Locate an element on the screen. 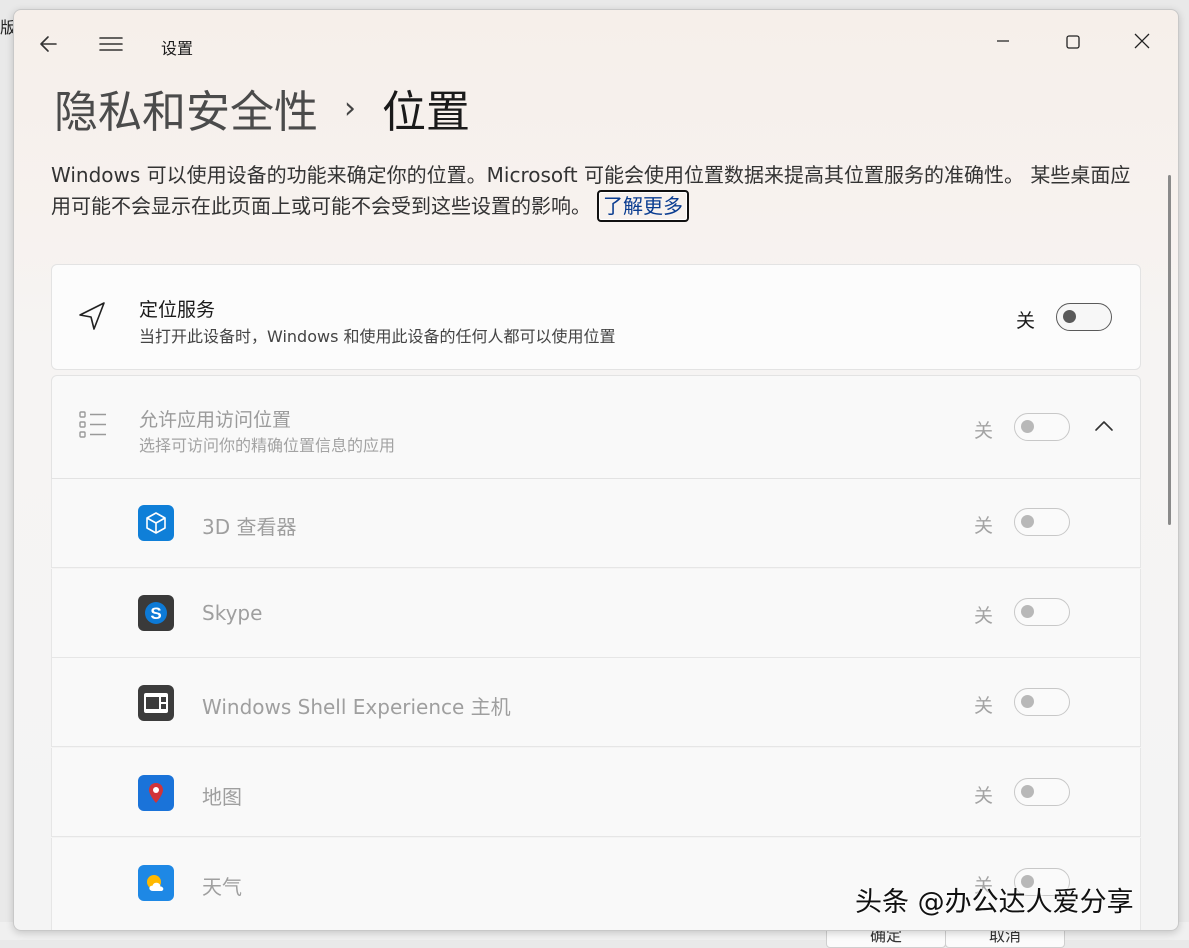 This screenshot has height=948, width=1189. app-row-maps: 地图 关 is located at coordinates (596, 792).